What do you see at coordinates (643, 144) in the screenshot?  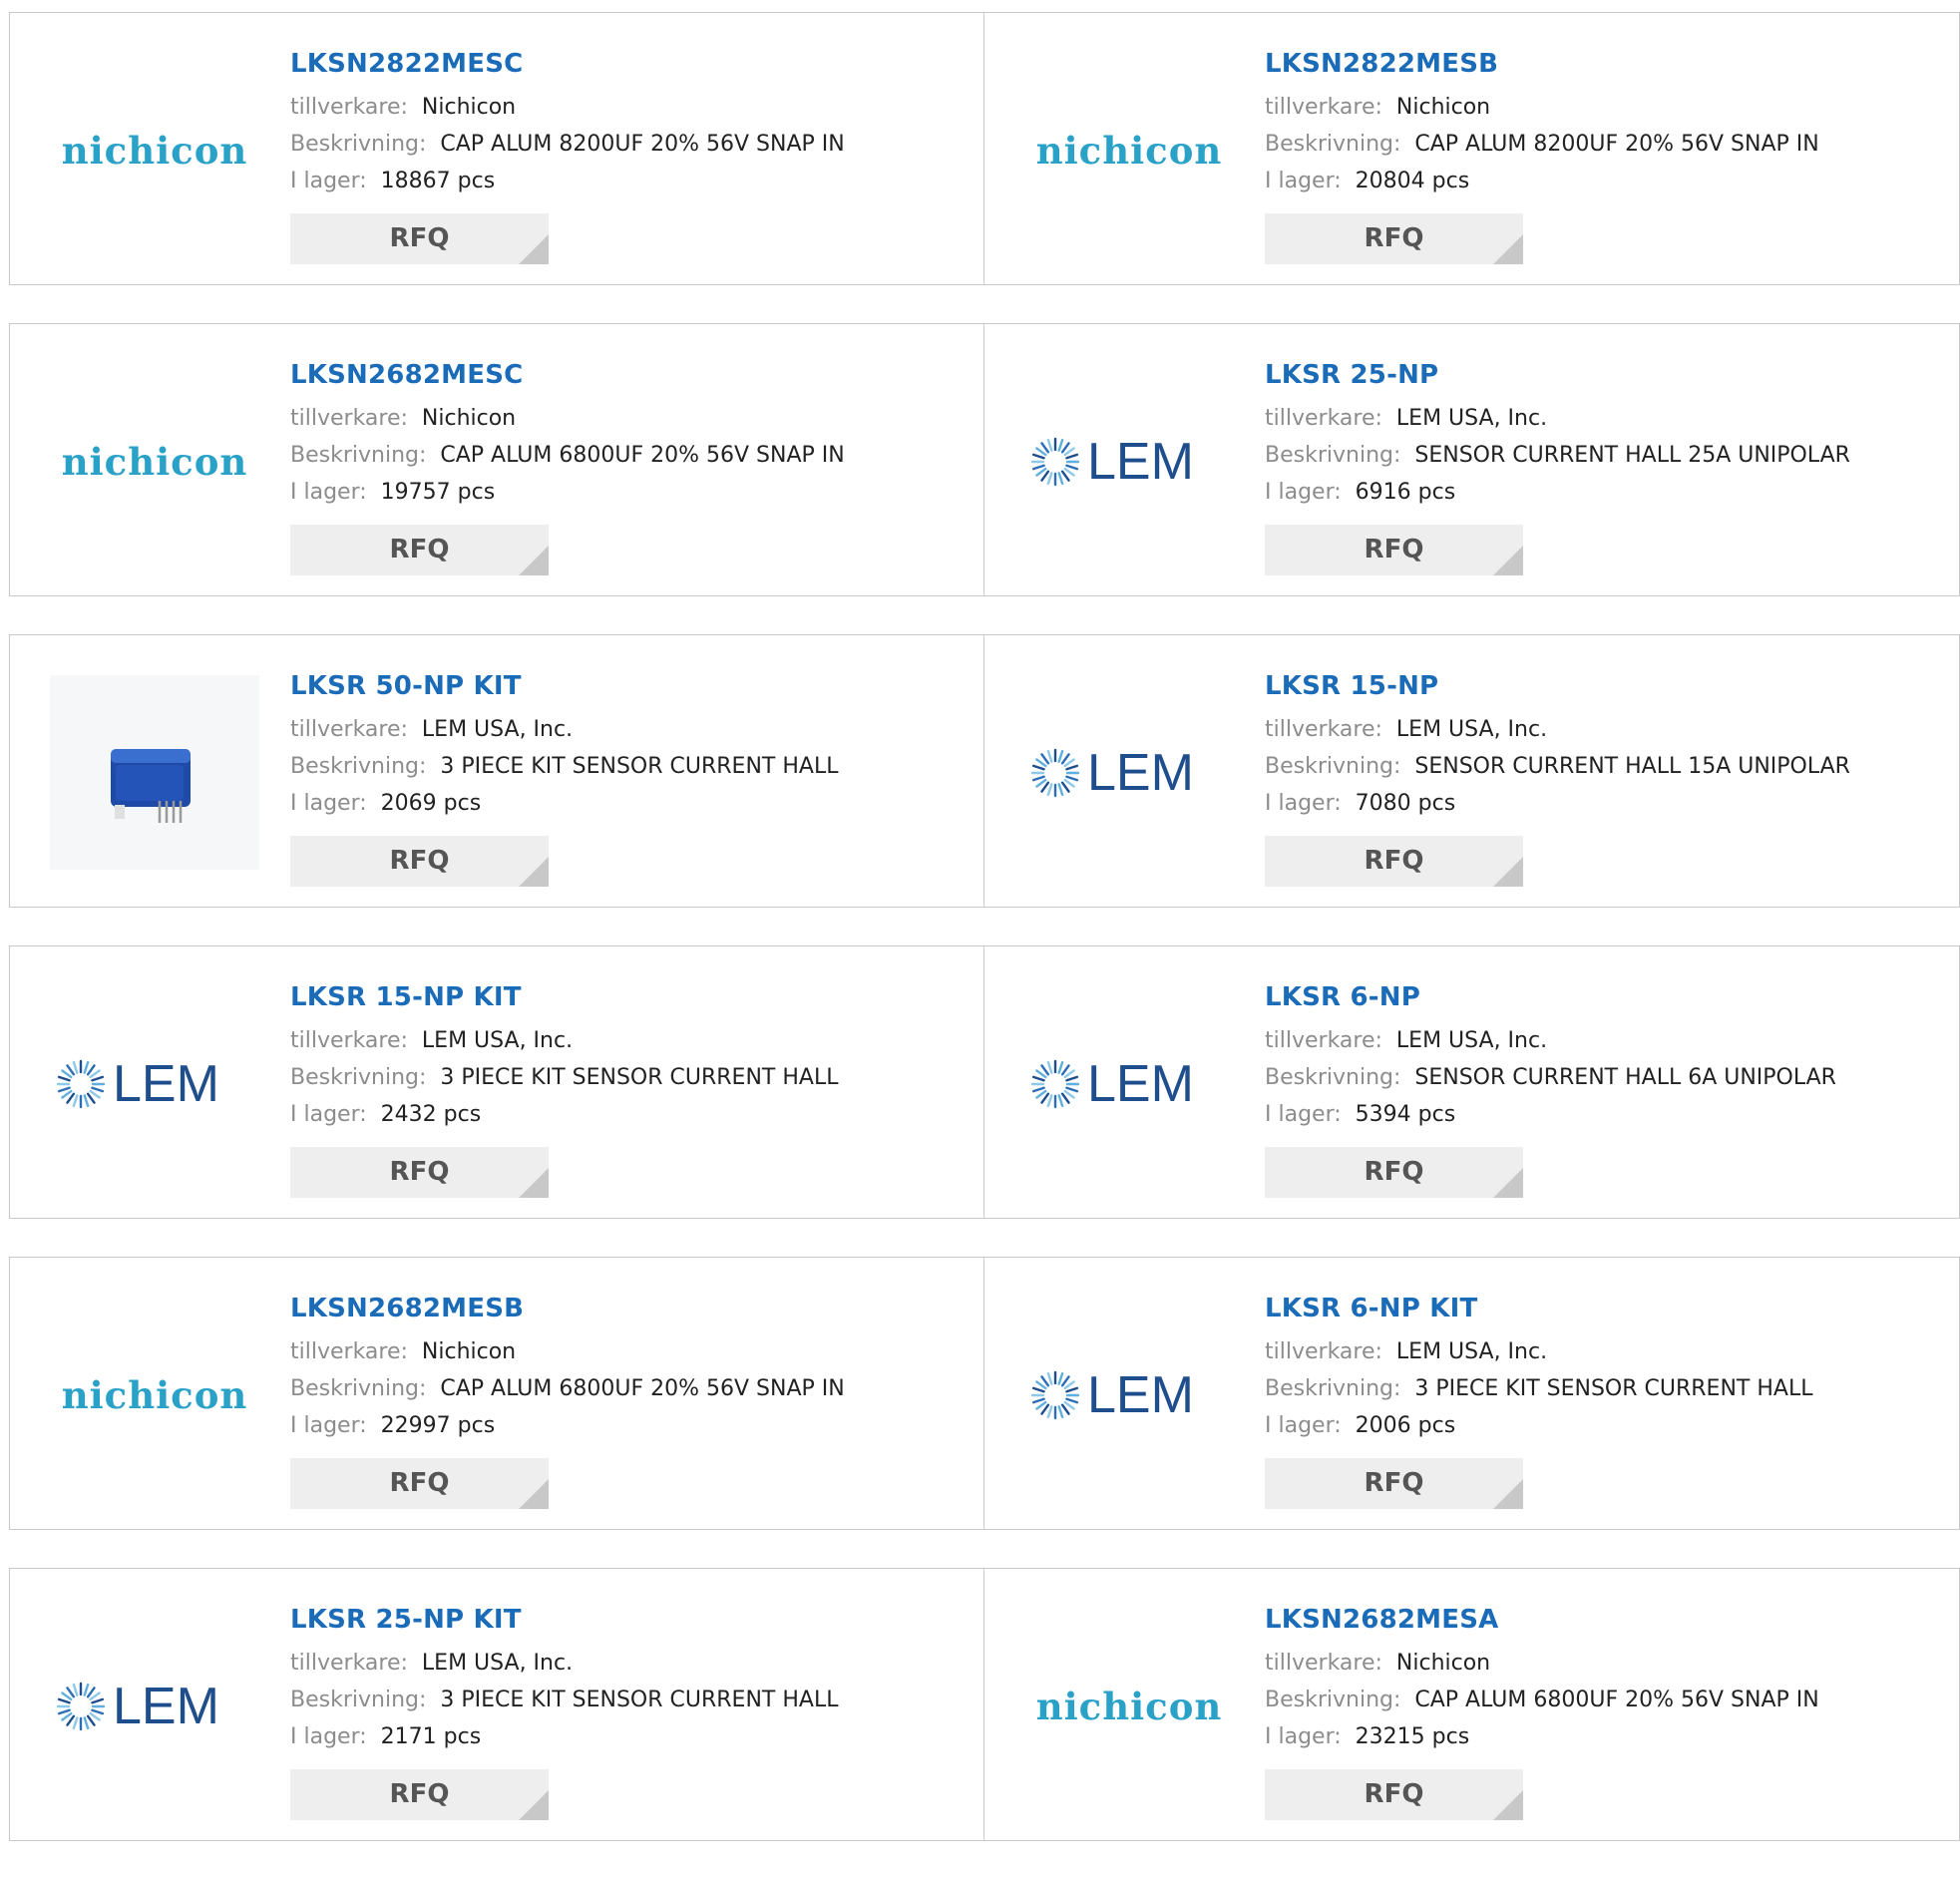 I see `description-value: CAP ALUM 8200UF 20% 56V SNAP IN` at bounding box center [643, 144].